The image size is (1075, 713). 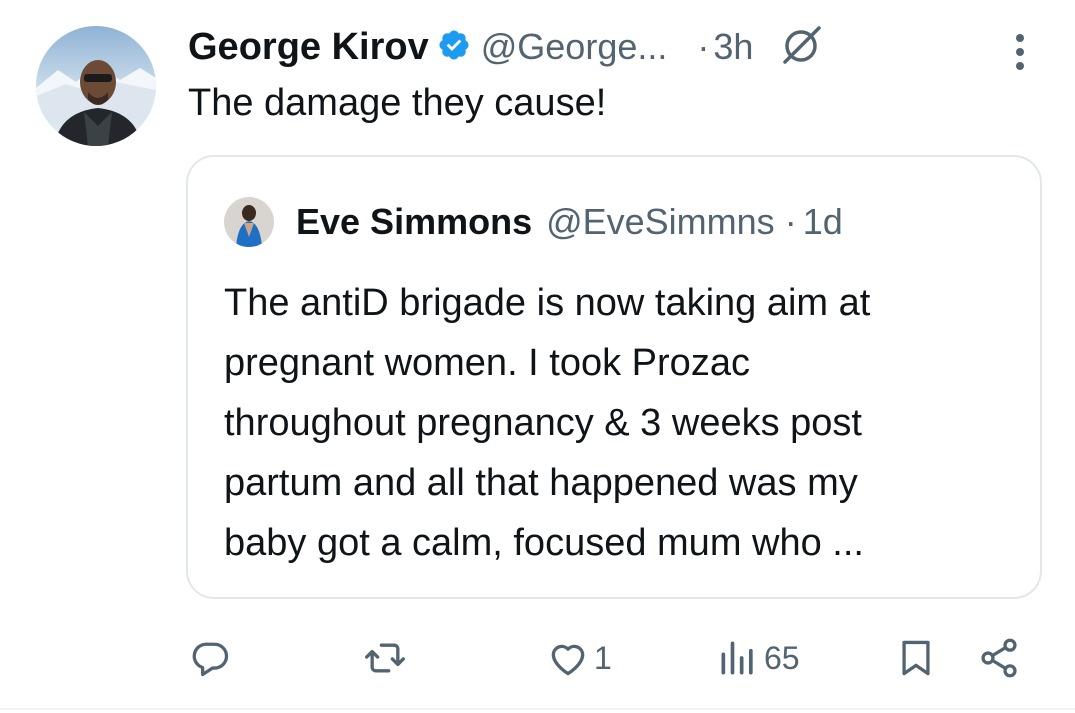 I want to click on quoted-text-line: throughout pregnancy & 3 weeks post, so click(x=543, y=423).